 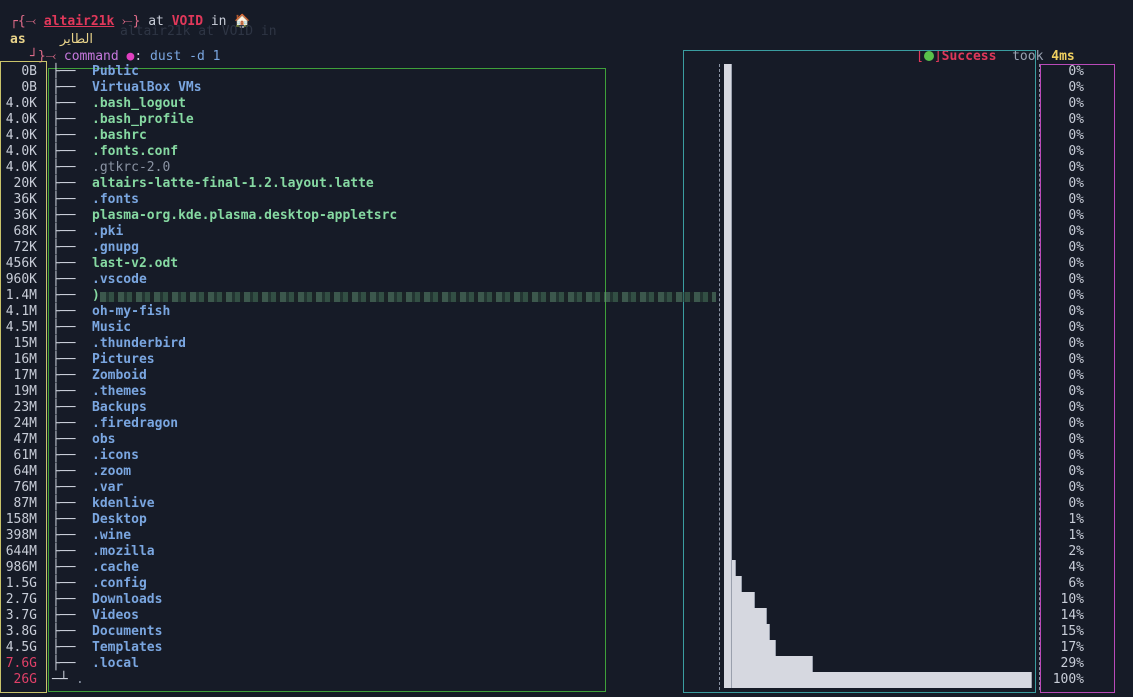 What do you see at coordinates (1072, 631) in the screenshot?
I see `percent-value: 15%` at bounding box center [1072, 631].